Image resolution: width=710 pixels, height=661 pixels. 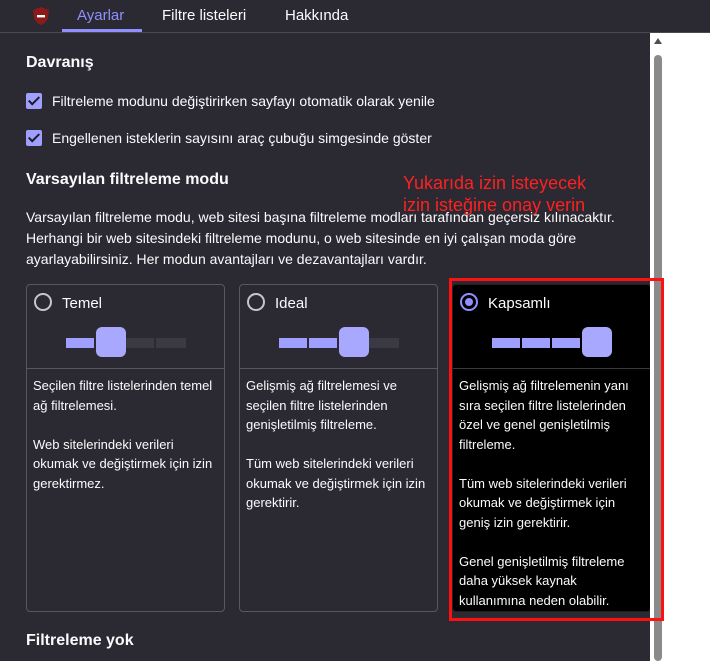 I want to click on scroll-up-arrow-icon, so click(x=658, y=41).